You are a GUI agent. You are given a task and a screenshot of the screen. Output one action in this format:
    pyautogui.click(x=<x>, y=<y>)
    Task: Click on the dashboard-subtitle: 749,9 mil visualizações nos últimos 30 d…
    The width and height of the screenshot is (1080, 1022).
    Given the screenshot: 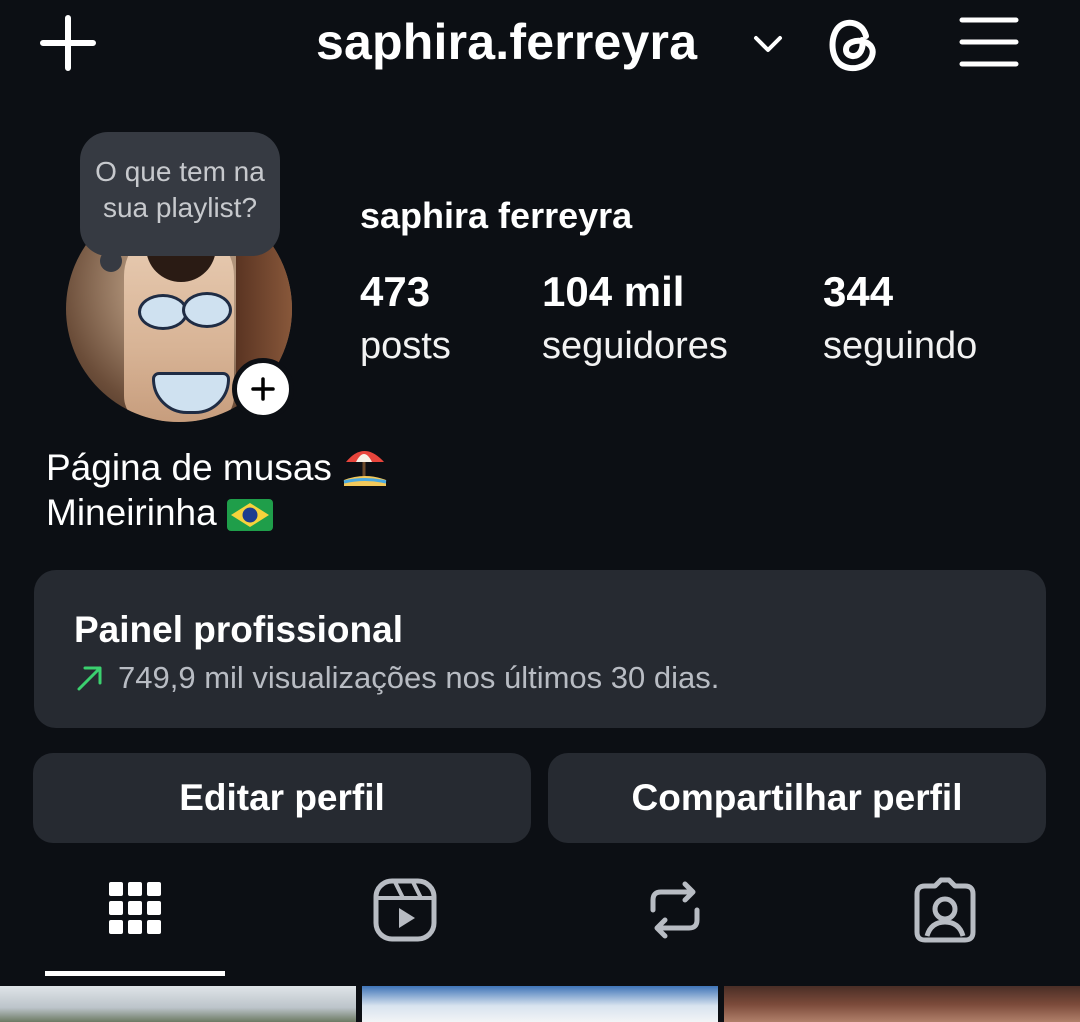 What is the action you would take?
    pyautogui.click(x=419, y=677)
    